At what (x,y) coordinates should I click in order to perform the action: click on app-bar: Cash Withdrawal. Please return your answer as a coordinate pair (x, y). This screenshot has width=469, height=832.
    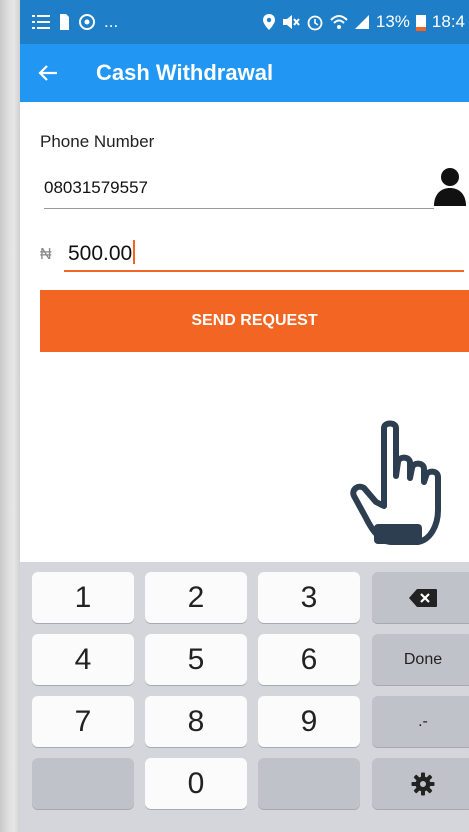
    Looking at the image, I should click on (244, 73).